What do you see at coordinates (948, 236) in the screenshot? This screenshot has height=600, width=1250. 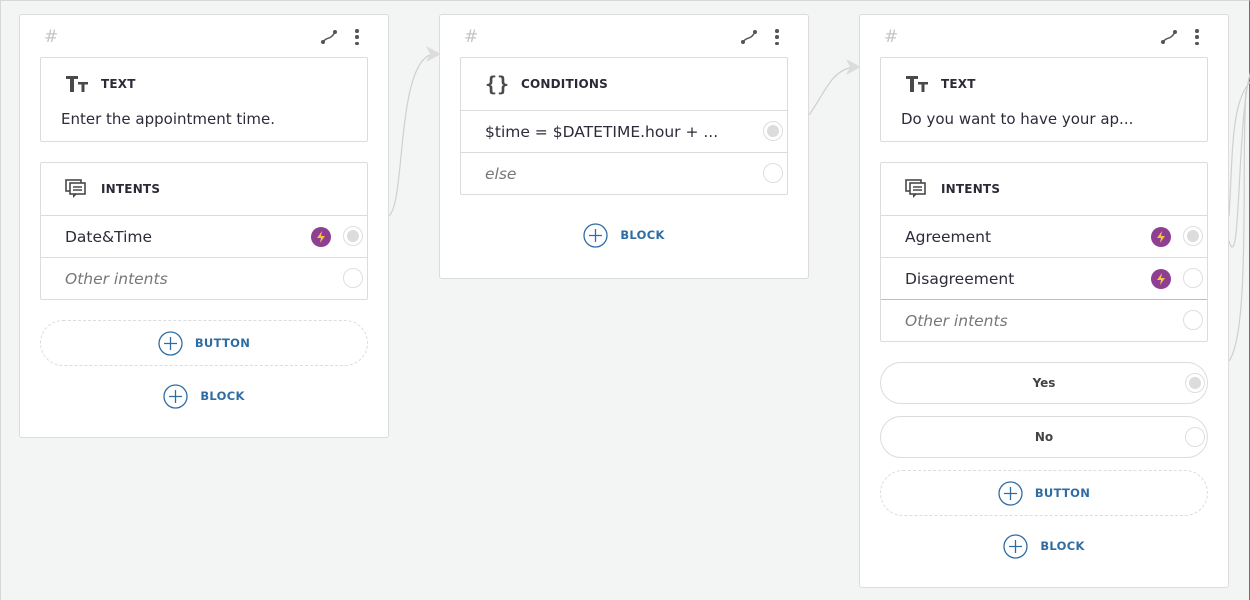 I see `intent-label: Agreement` at bounding box center [948, 236].